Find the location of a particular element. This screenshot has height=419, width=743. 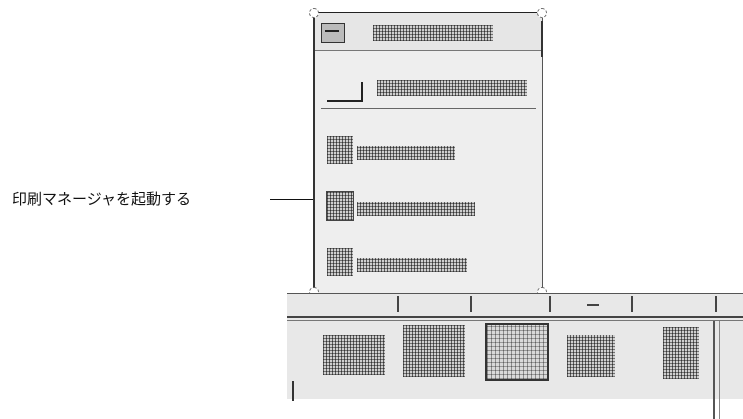

subpanel-title is located at coordinates (433, 33).